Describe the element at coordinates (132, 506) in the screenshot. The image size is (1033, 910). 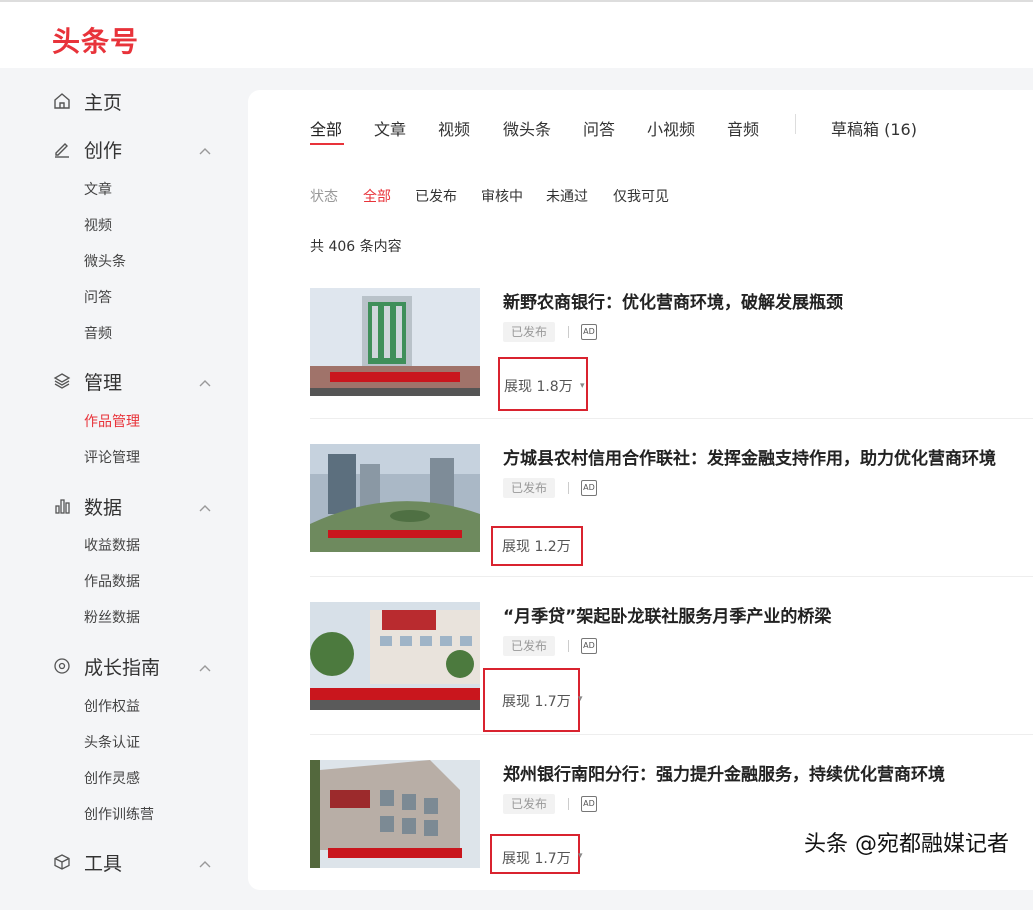
I see `sidebar-data: 数据` at that location.